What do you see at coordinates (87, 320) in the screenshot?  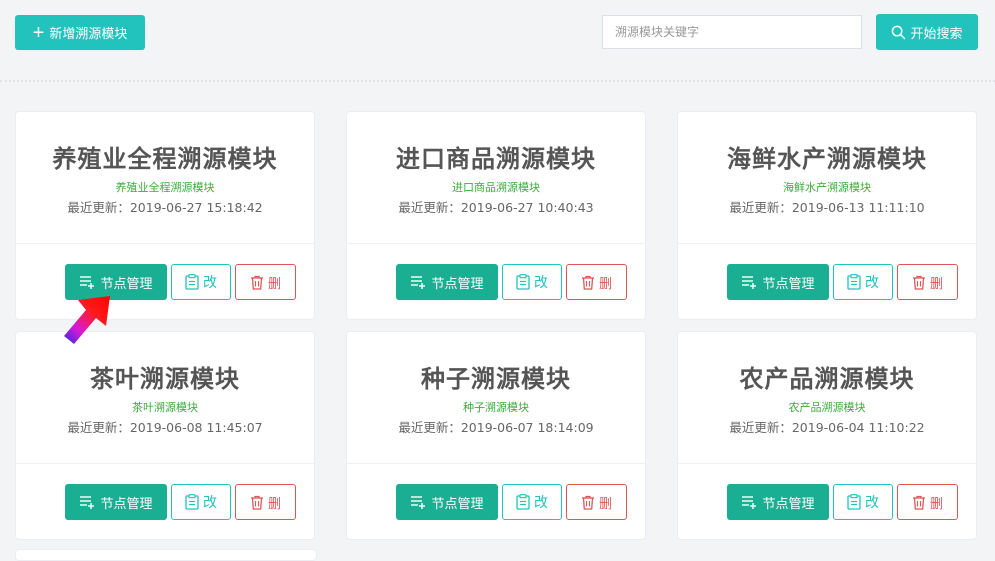 I see `red-arrow-cursor-icon` at bounding box center [87, 320].